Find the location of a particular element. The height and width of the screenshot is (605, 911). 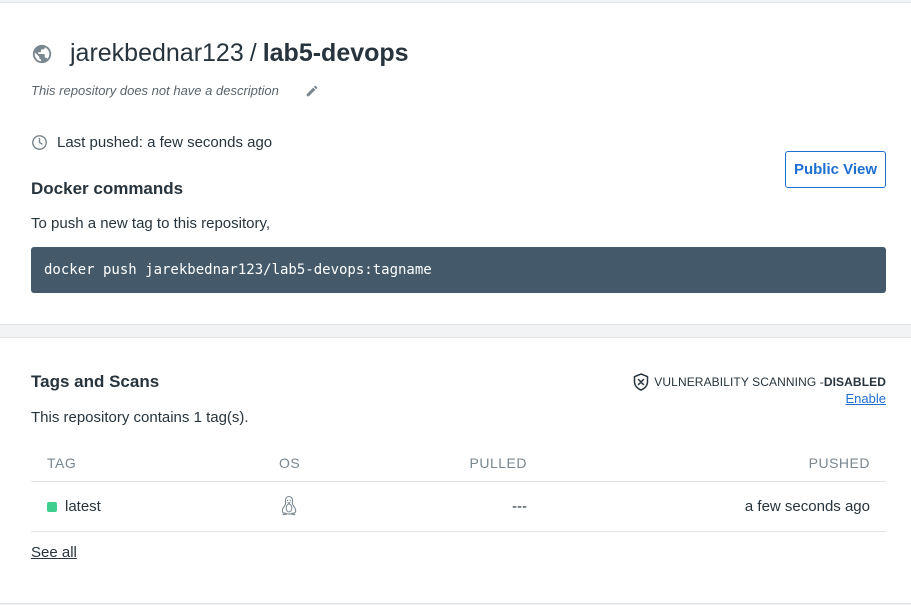

tag-cell: latest is located at coordinates (74, 506).